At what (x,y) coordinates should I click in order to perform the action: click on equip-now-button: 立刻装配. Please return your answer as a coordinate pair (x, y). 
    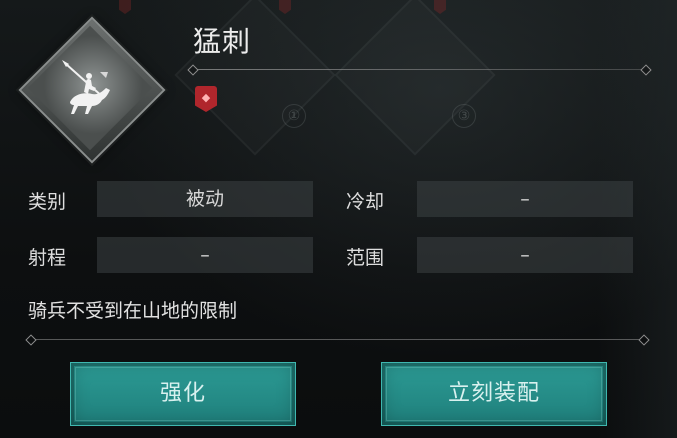
    Looking at the image, I should click on (494, 394).